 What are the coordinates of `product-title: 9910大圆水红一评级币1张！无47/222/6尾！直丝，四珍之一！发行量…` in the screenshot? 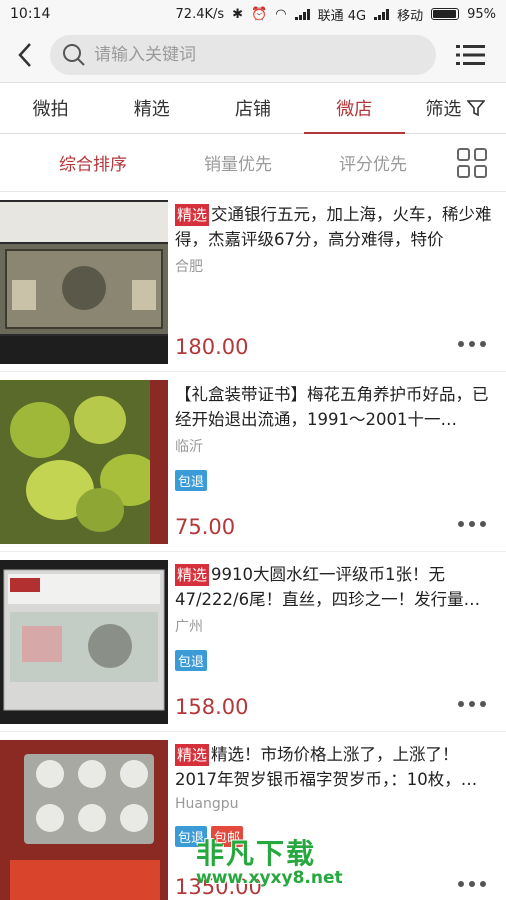 It's located at (328, 587).